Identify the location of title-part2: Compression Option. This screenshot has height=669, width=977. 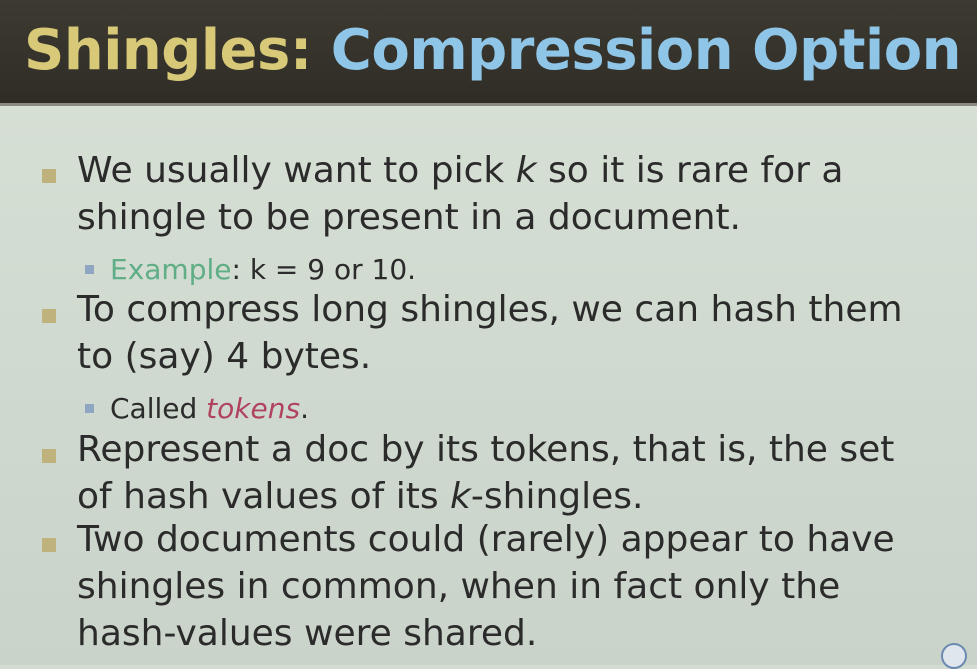
(646, 50).